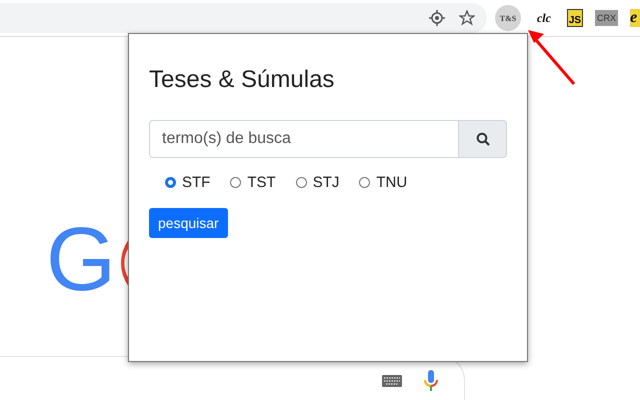 The height and width of the screenshot is (400, 640). What do you see at coordinates (466, 18) in the screenshot?
I see `star-icon` at bounding box center [466, 18].